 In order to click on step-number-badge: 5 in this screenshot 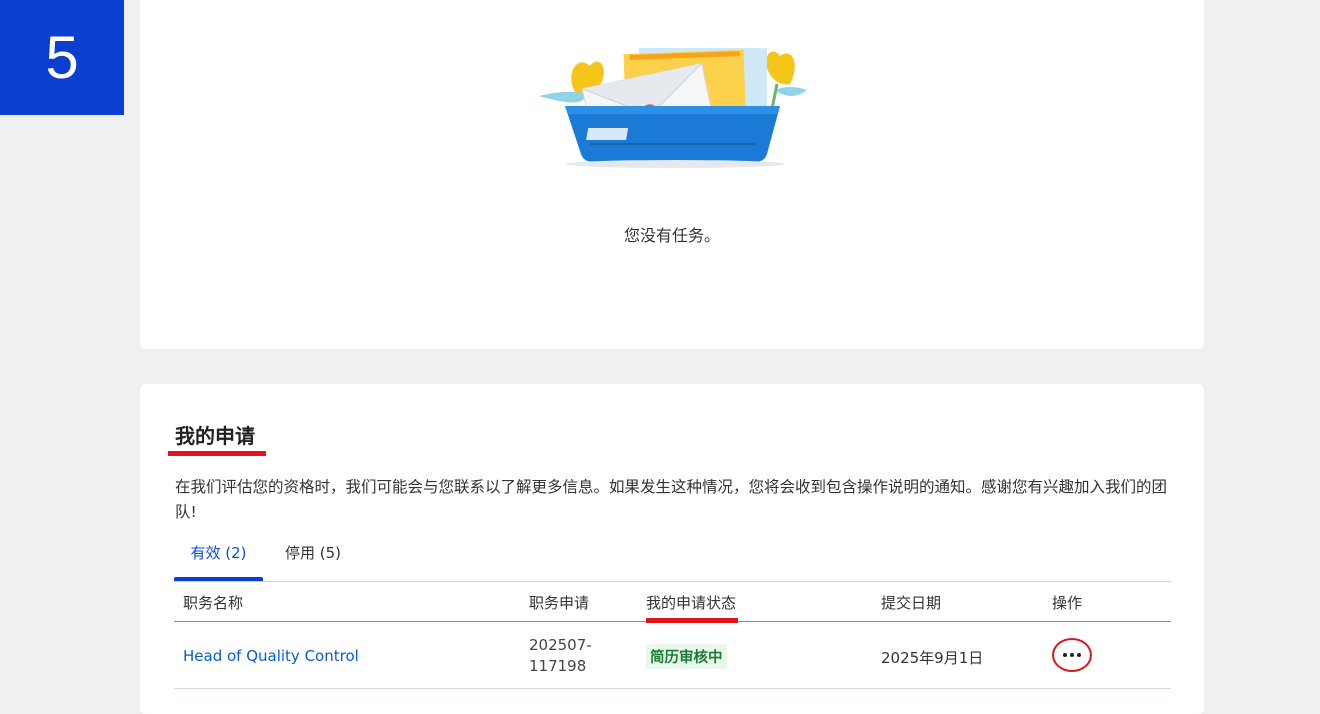, I will do `click(62, 57)`.